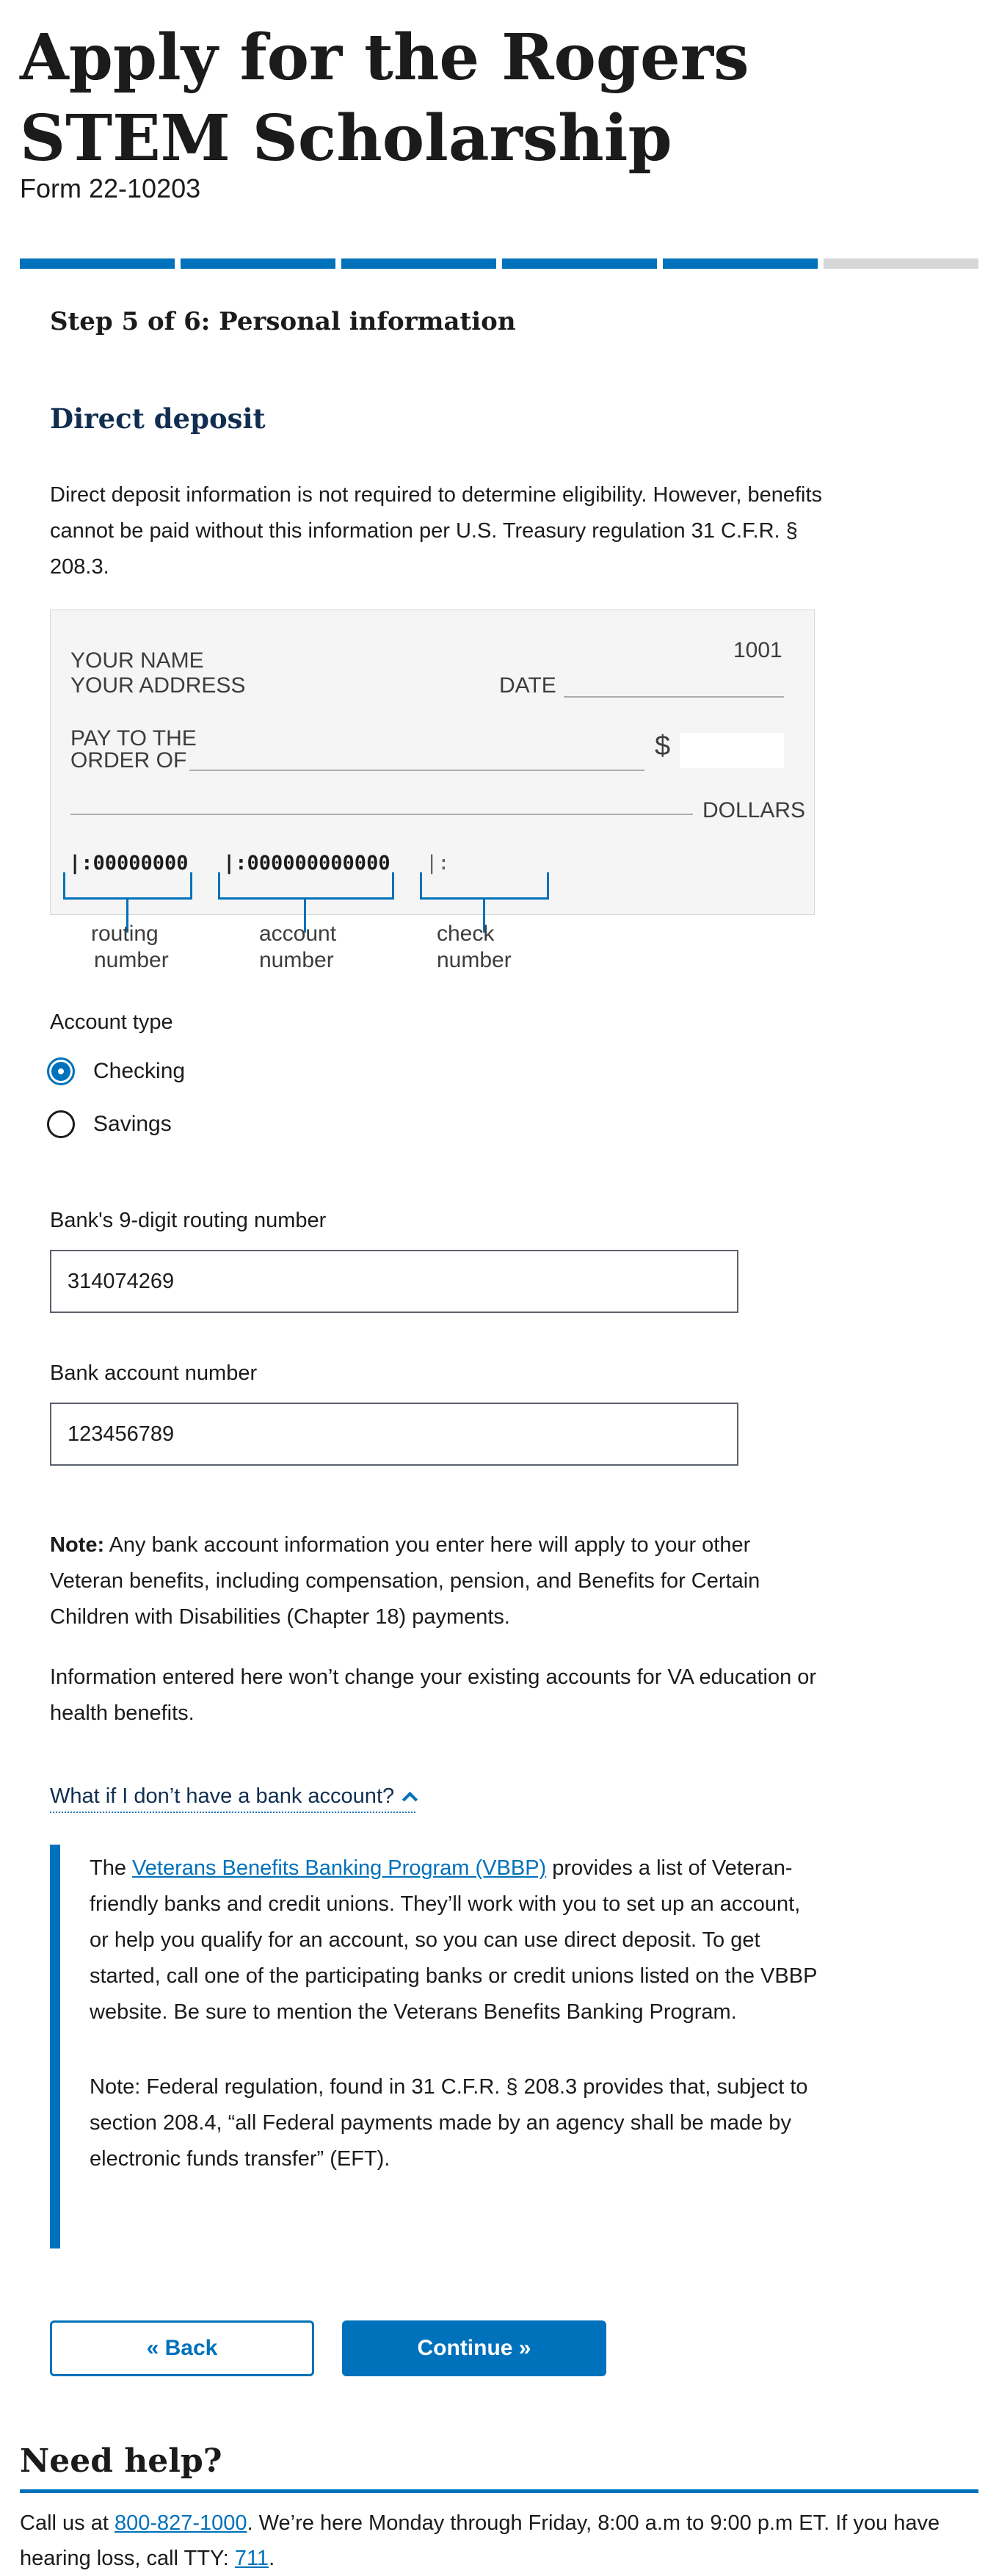  Describe the element at coordinates (67, 2523) in the screenshot. I see `help-text-part: Call us at` at that location.